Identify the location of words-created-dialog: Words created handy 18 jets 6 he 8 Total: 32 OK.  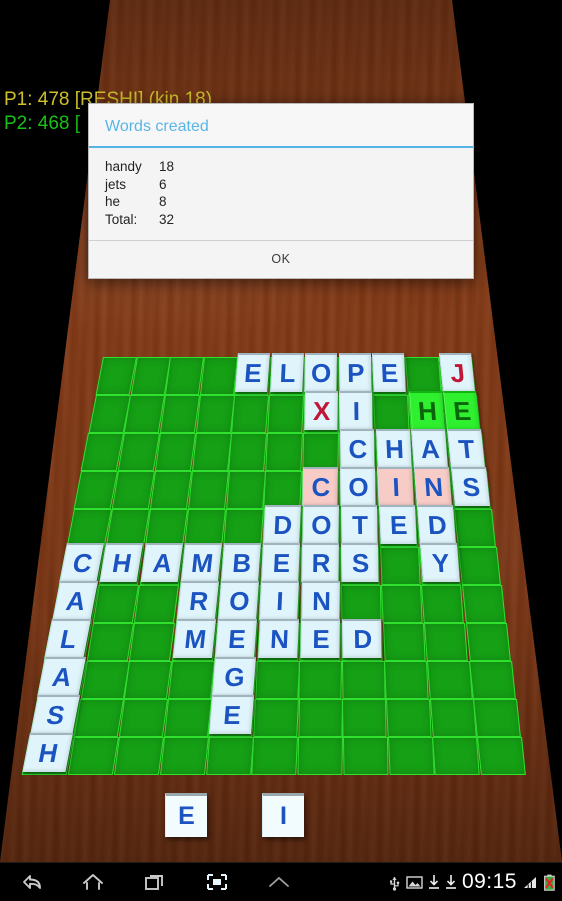
(281, 191).